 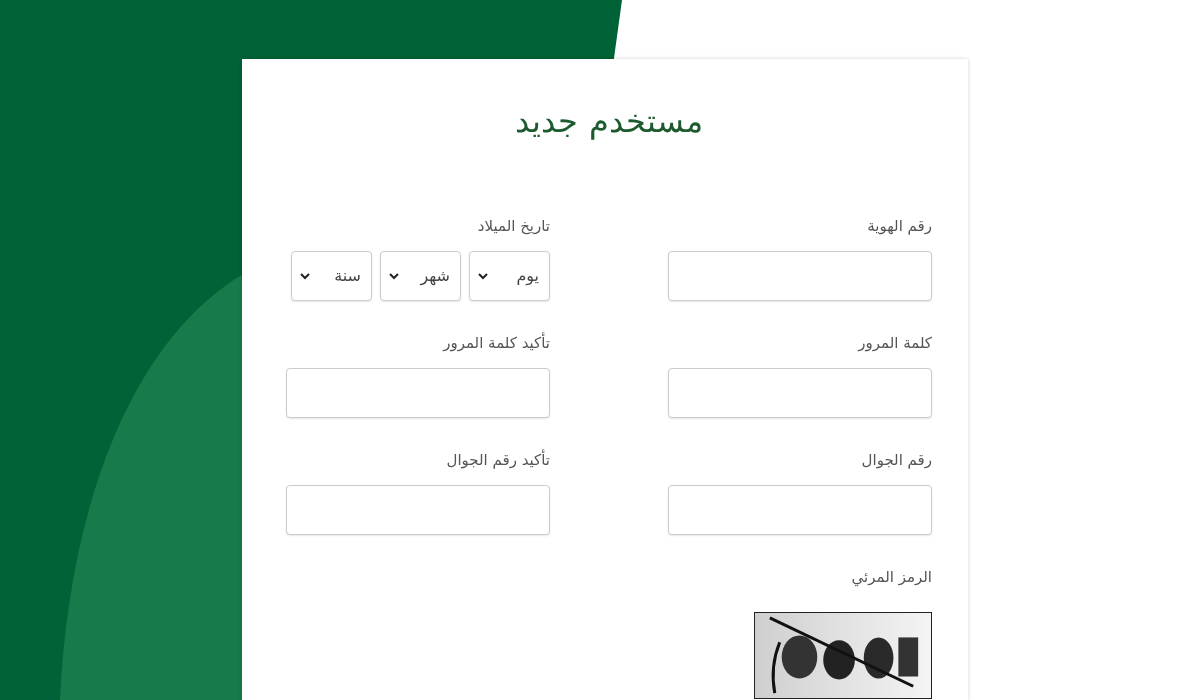 What do you see at coordinates (895, 343) in the screenshot?
I see `field-label: كلمة المرور` at bounding box center [895, 343].